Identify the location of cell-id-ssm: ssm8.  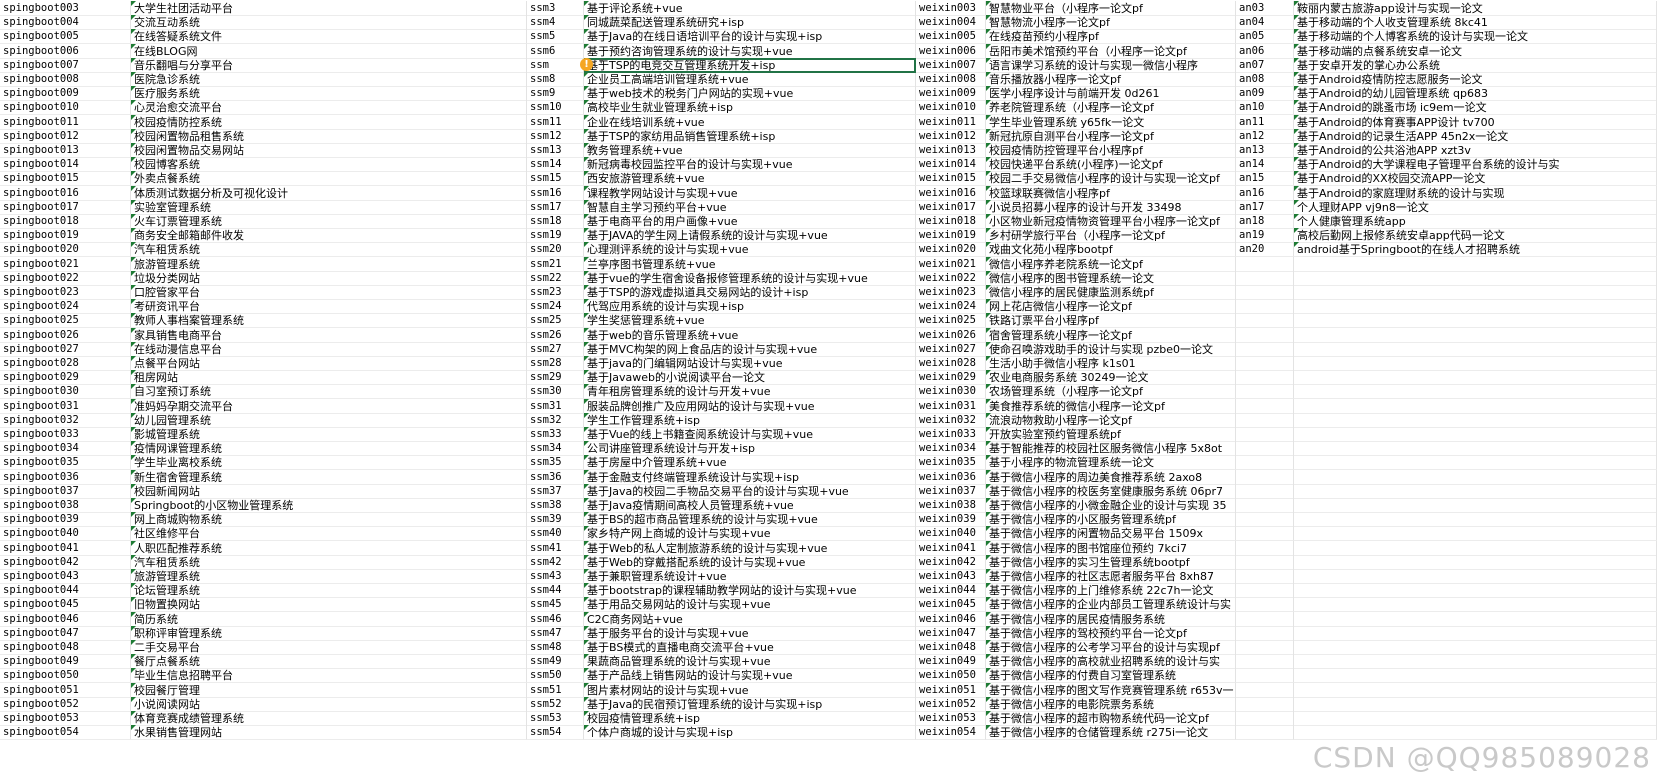
(555, 79).